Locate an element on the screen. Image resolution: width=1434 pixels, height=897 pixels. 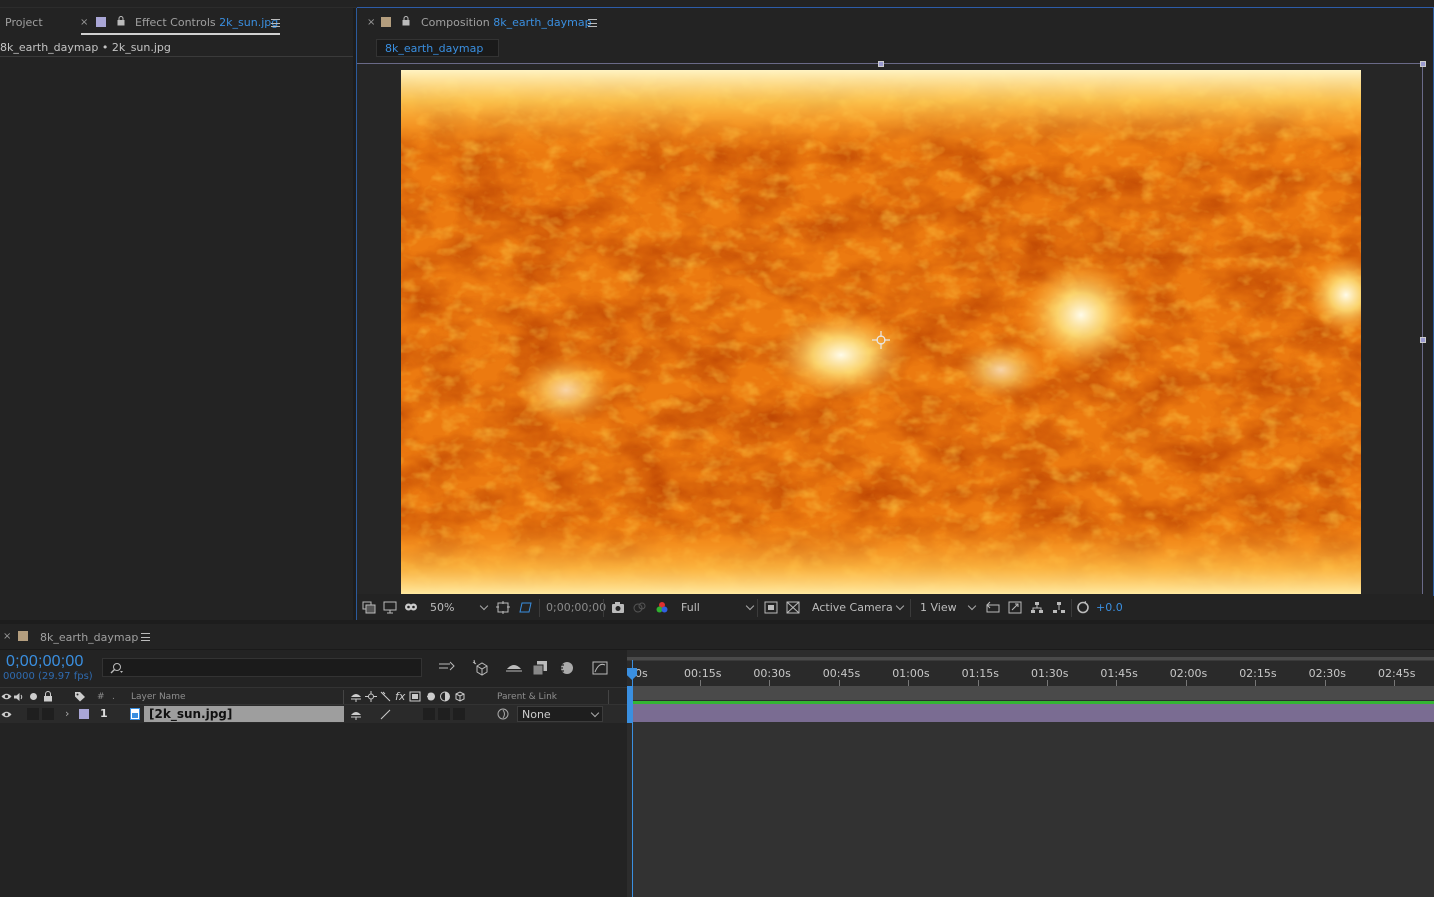
tab-timeline: 8k_earth_daymap is located at coordinates (89, 637).